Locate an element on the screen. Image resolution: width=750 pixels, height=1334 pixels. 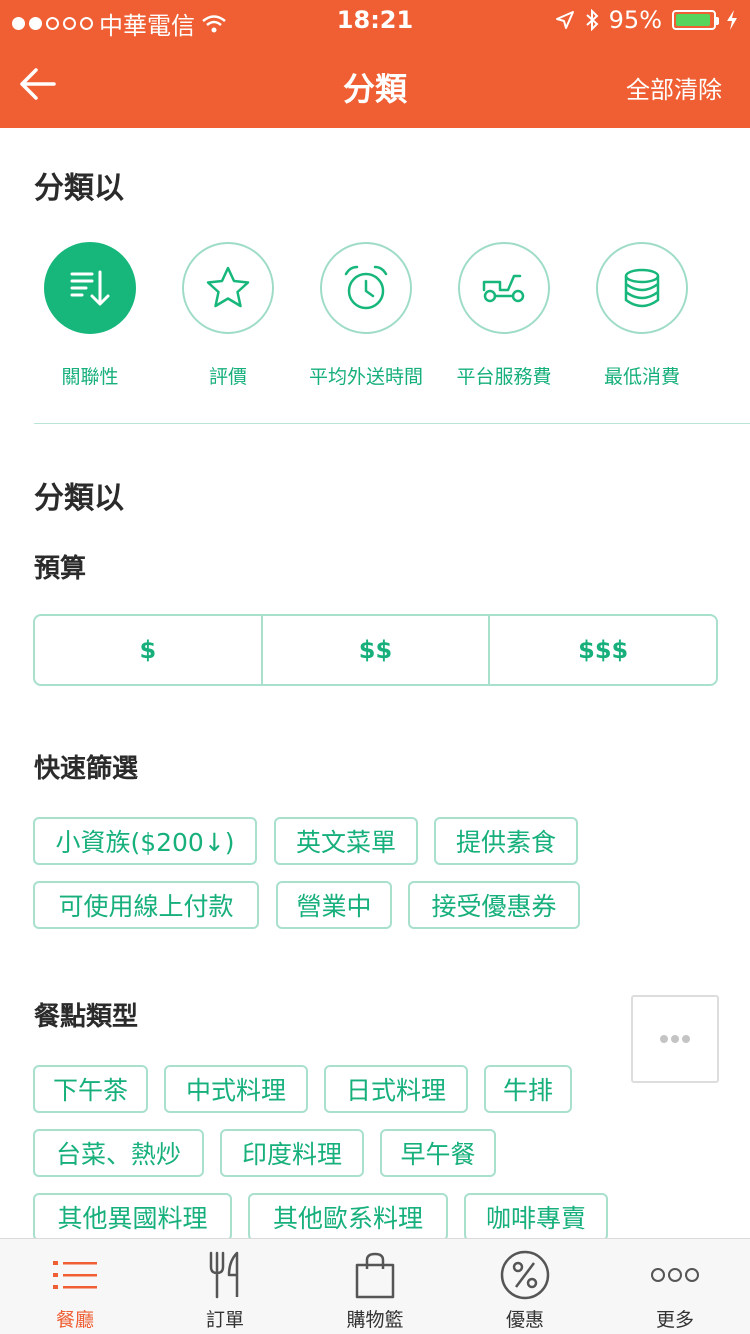
budget-title: 預算 is located at coordinates (60, 569).